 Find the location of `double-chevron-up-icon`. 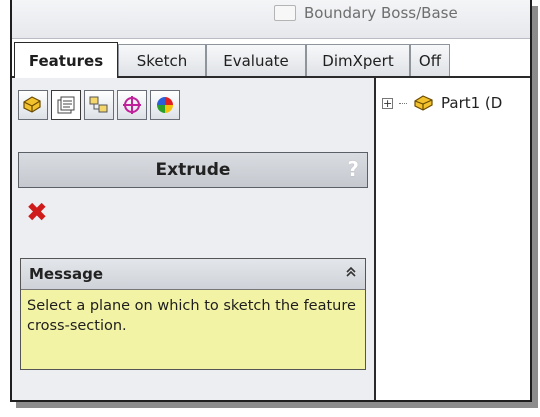

double-chevron-up-icon is located at coordinates (351, 271).